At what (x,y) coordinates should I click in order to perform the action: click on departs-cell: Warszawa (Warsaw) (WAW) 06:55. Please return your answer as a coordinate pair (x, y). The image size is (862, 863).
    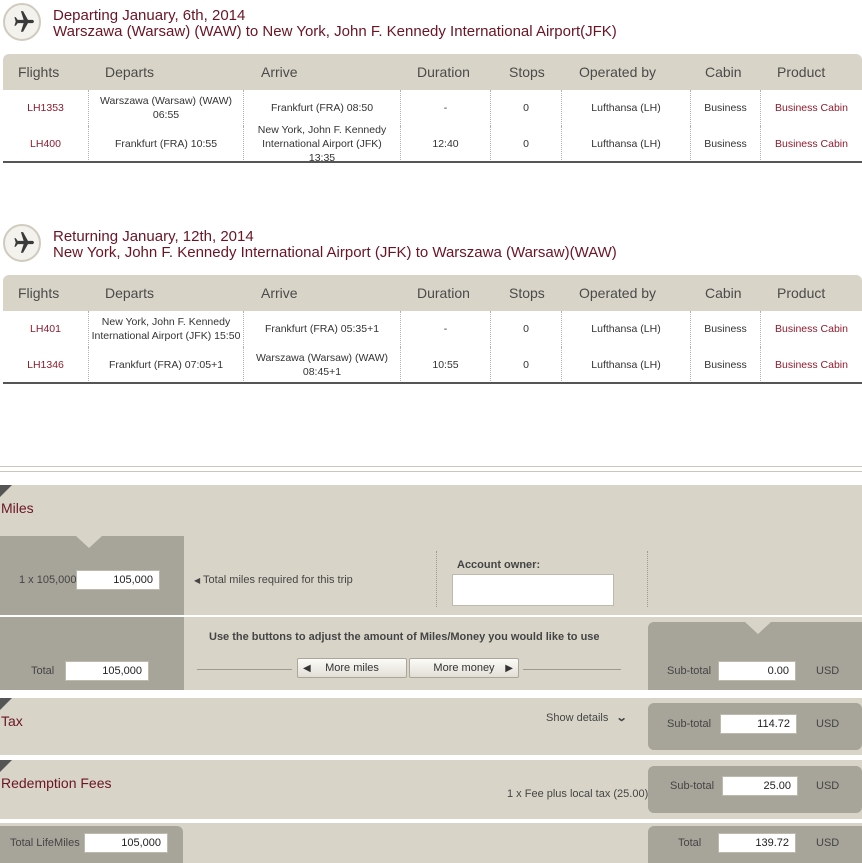
    Looking at the image, I should click on (166, 108).